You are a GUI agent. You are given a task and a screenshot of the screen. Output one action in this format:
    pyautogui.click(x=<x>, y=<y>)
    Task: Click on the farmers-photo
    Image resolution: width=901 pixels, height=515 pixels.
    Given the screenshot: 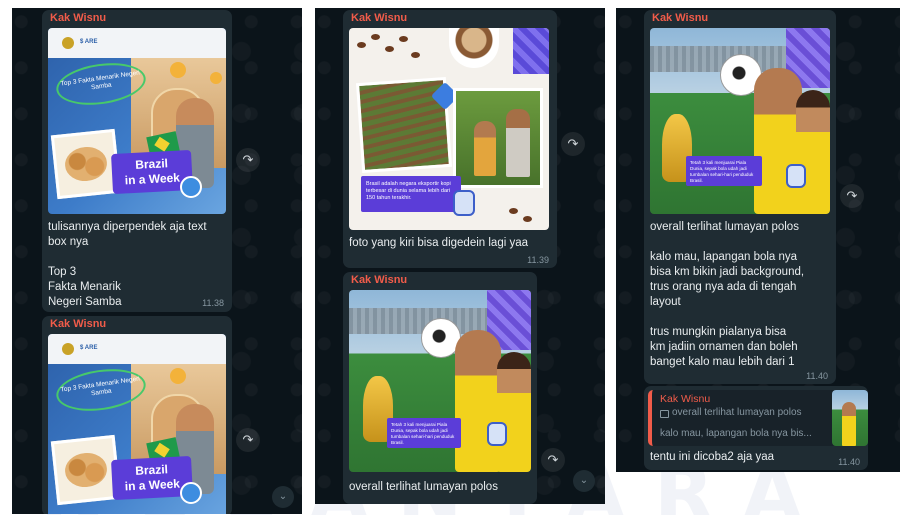 What is the action you would take?
    pyautogui.click(x=498, y=138)
    